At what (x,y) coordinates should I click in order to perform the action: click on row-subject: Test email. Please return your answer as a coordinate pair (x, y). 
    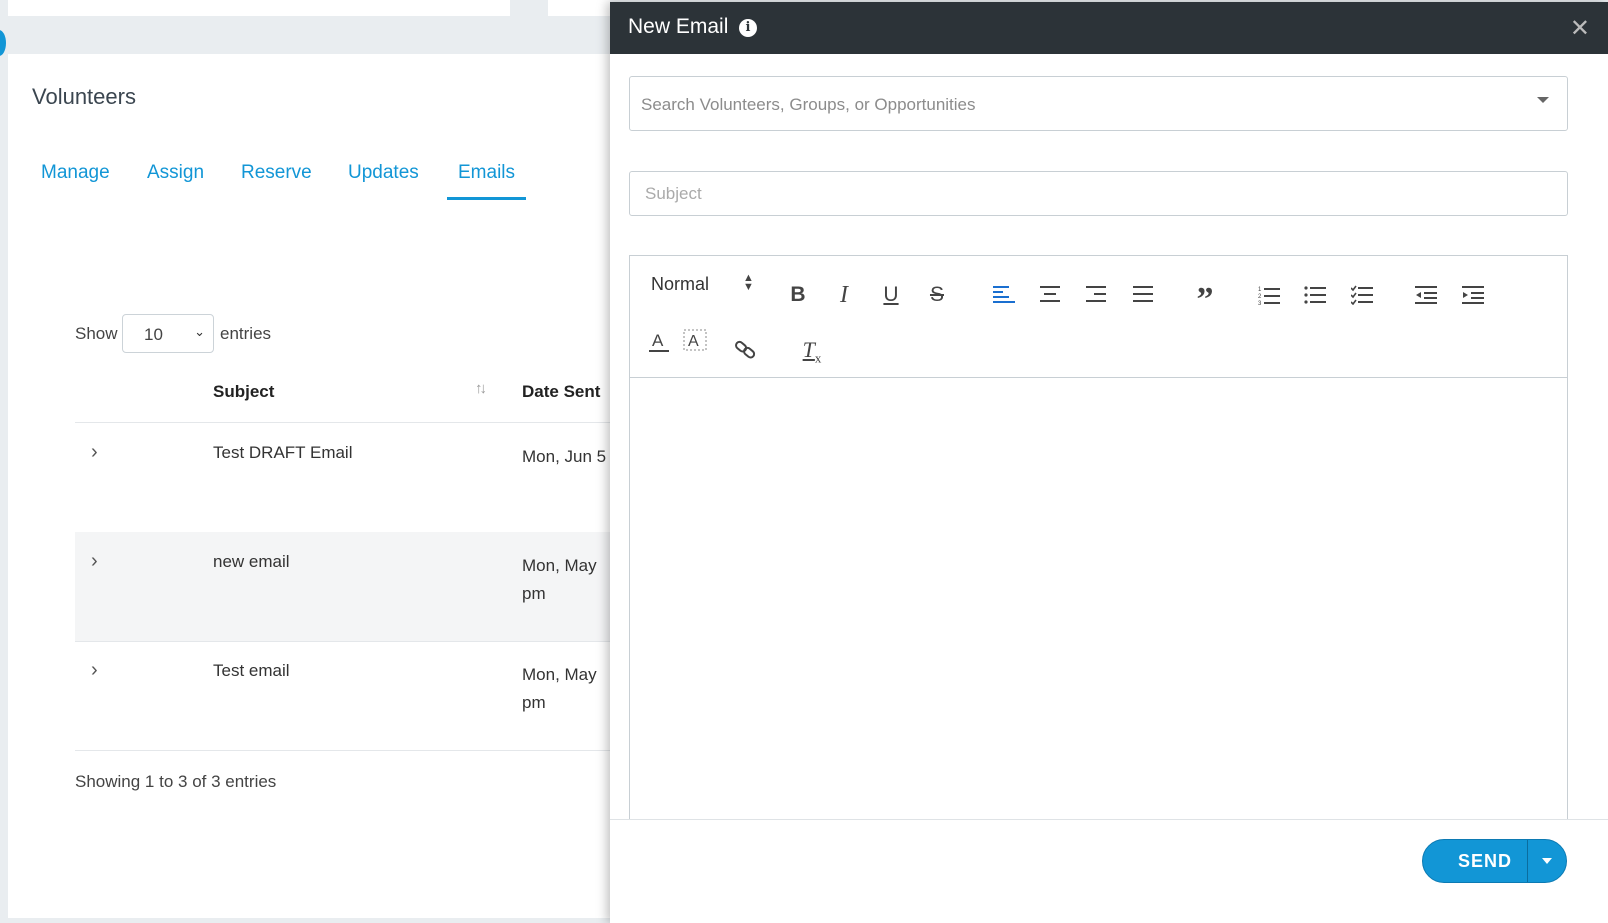
    Looking at the image, I should click on (251, 670).